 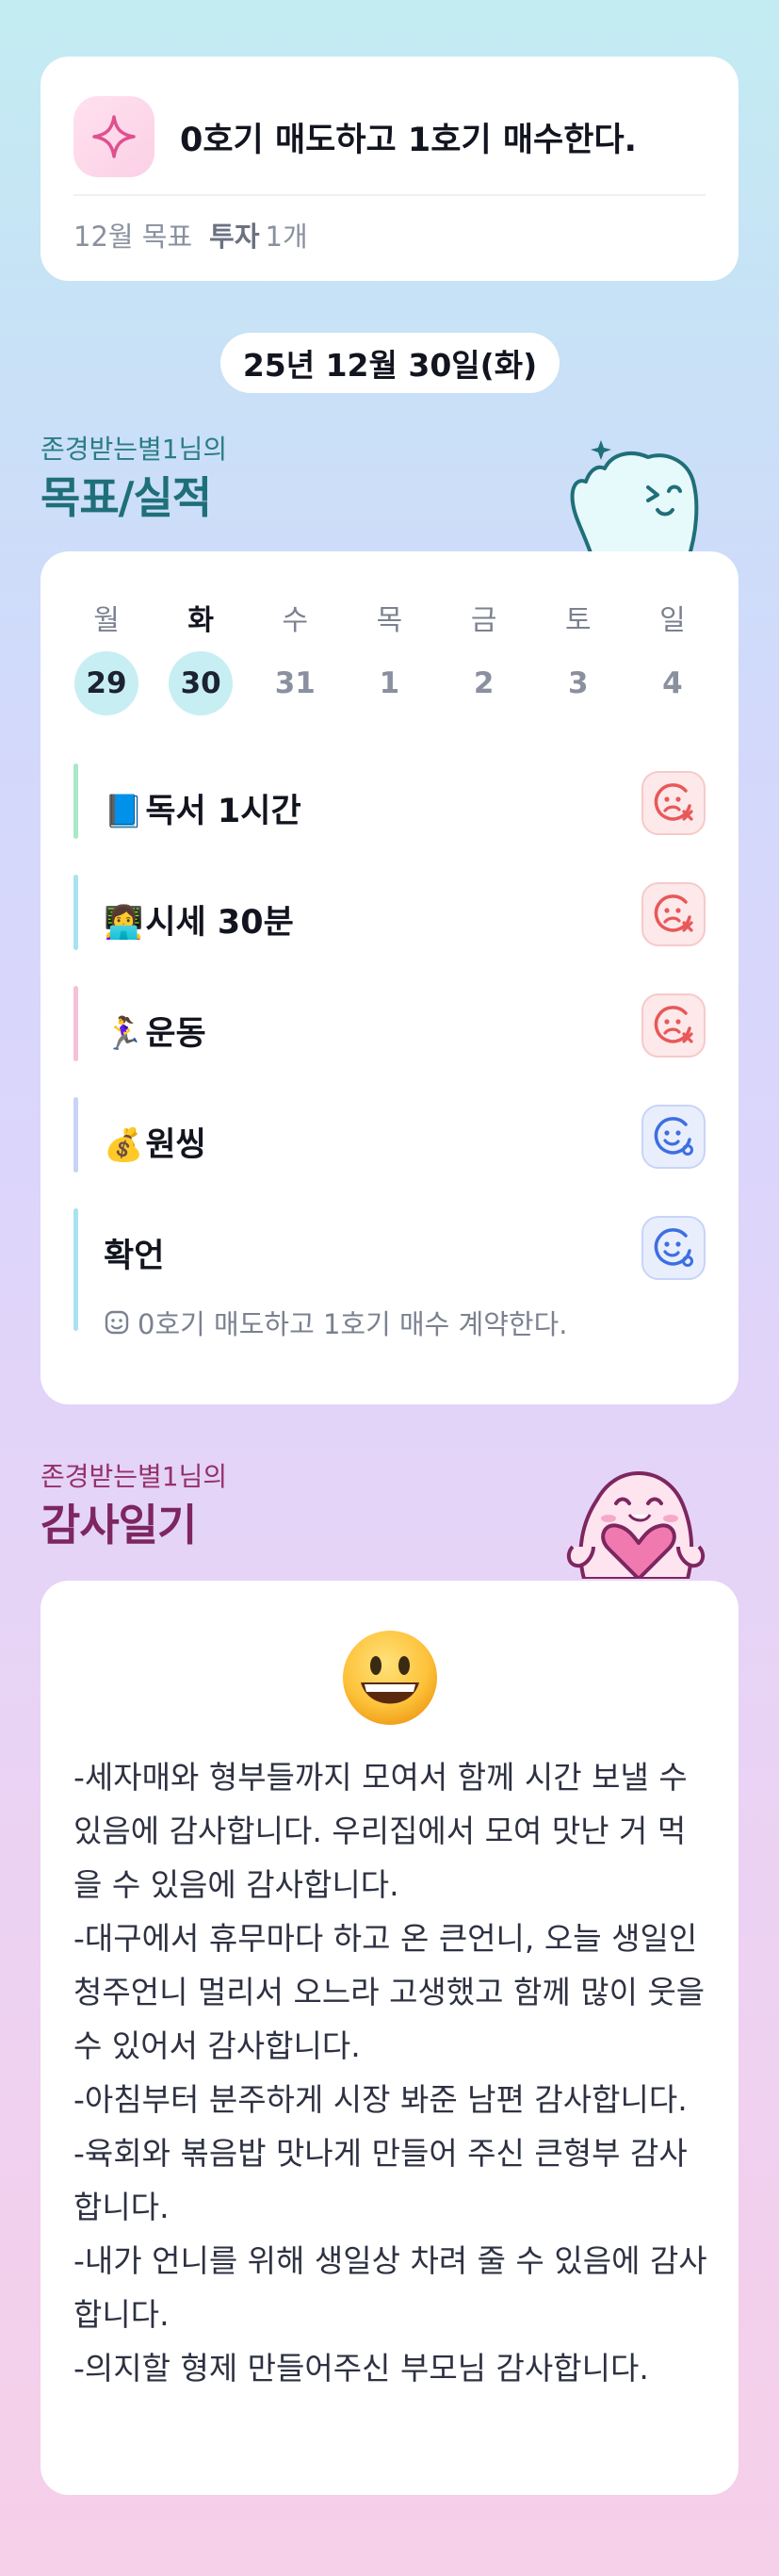 What do you see at coordinates (134, 1256) in the screenshot?
I see `habit-label: 확언` at bounding box center [134, 1256].